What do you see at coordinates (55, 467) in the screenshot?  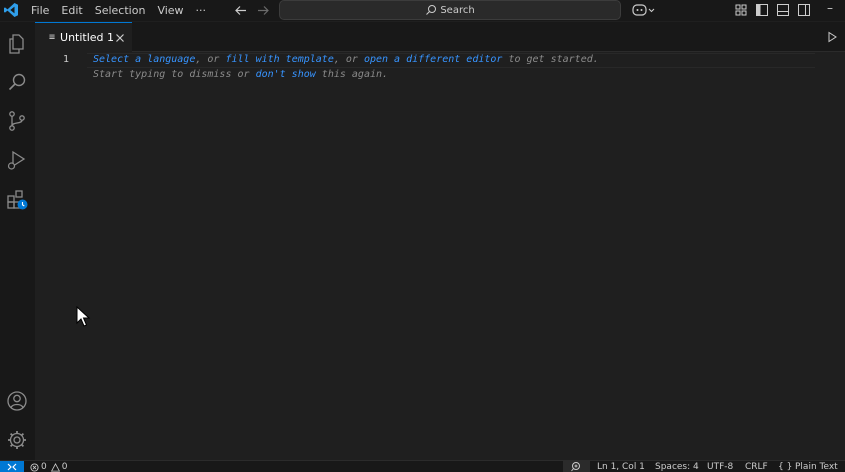 I see `warning-icon` at bounding box center [55, 467].